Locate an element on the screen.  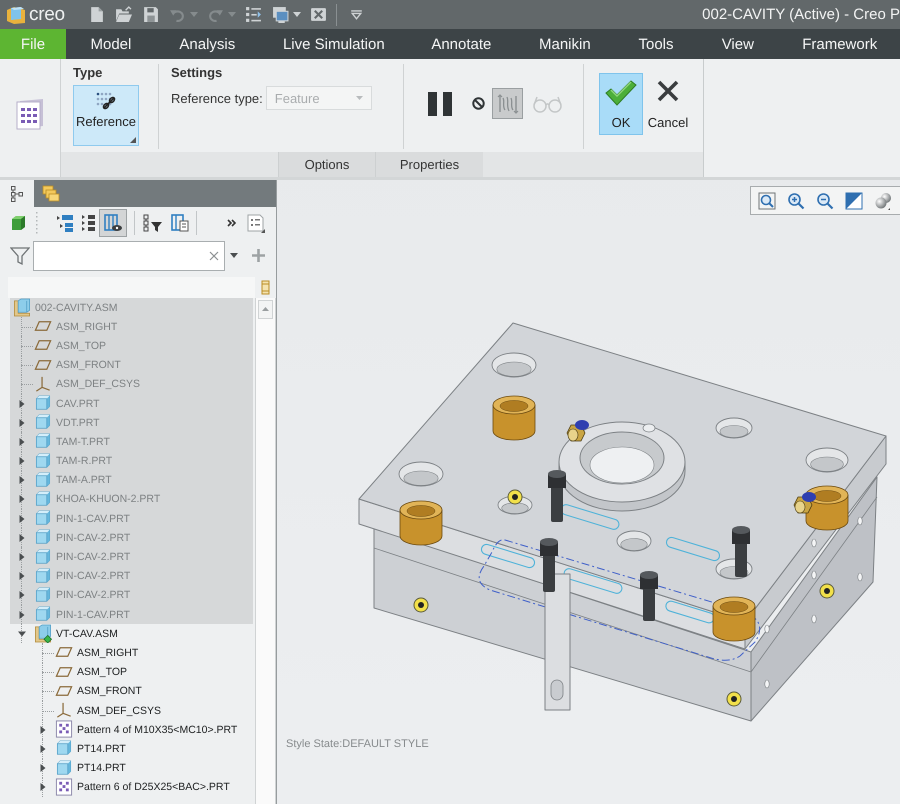
tree-row: ASM_RIGHT is located at coordinates (131, 653).